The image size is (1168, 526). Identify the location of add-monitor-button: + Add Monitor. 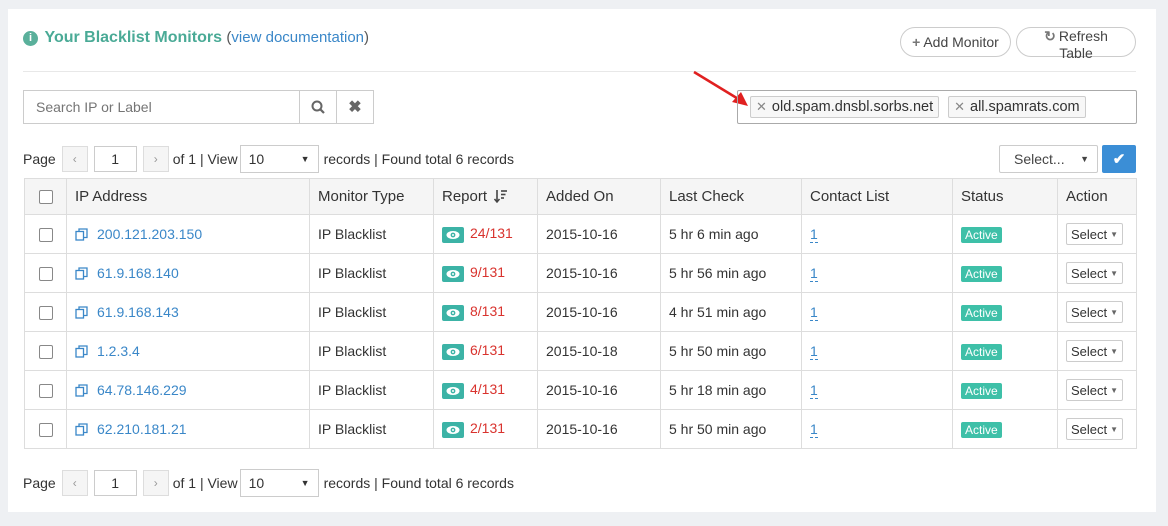
(955, 42).